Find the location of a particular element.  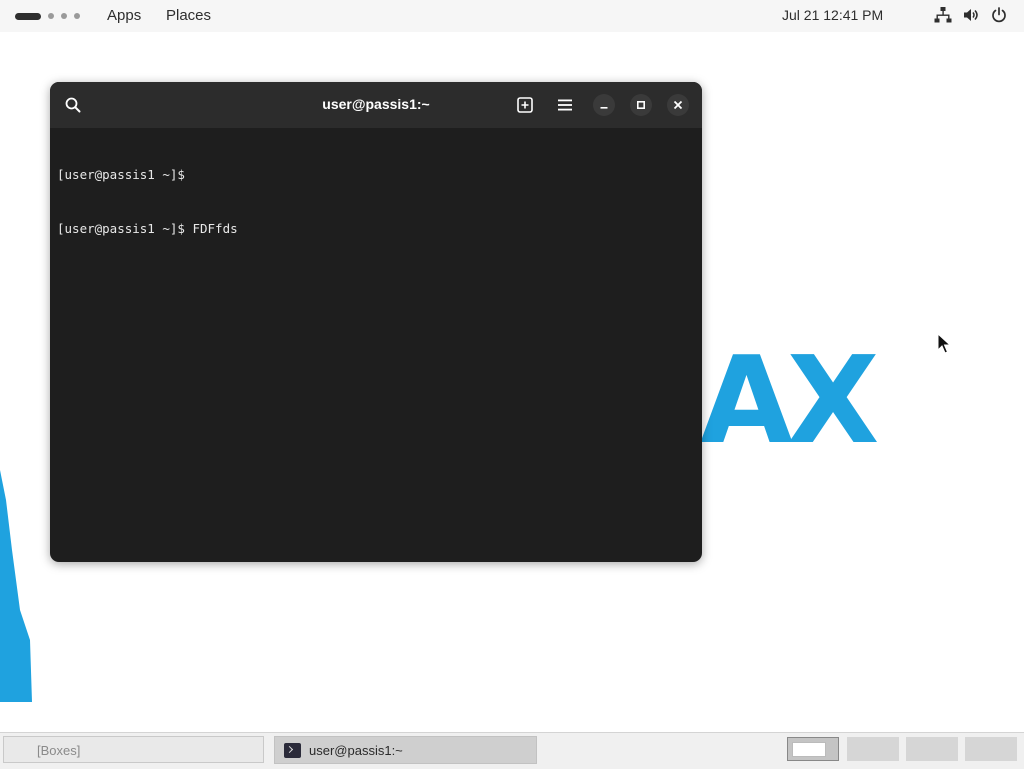

taskbar-item-boxes: [Boxes] is located at coordinates (133, 749).